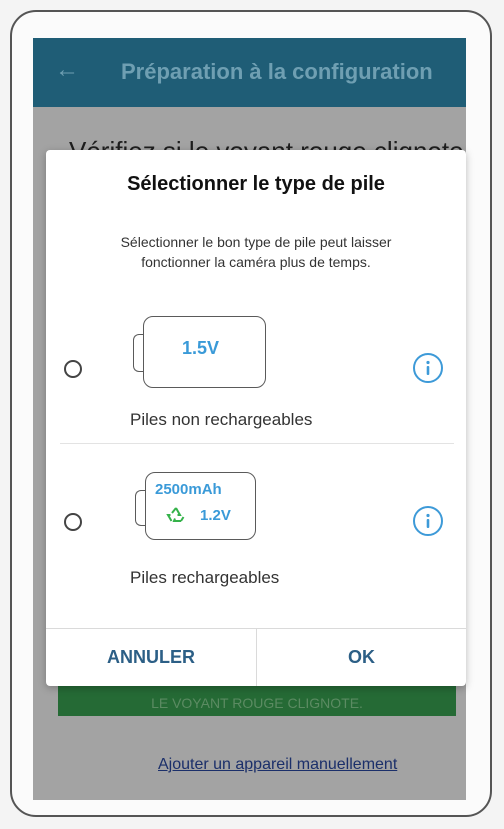 This screenshot has height=829, width=504. What do you see at coordinates (188, 489) in the screenshot?
I see `battery-capacity: 2500mAh` at bounding box center [188, 489].